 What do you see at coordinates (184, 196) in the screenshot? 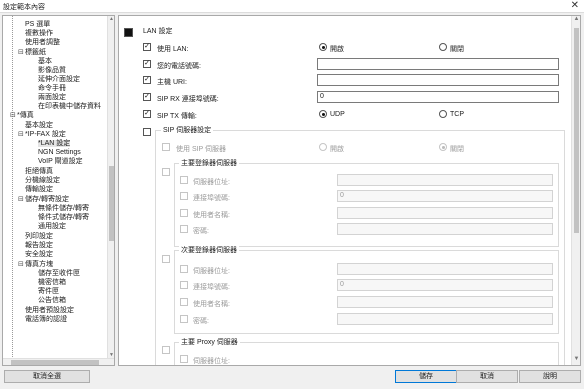
I see `primary-registrar-port-checkbox` at bounding box center [184, 196].